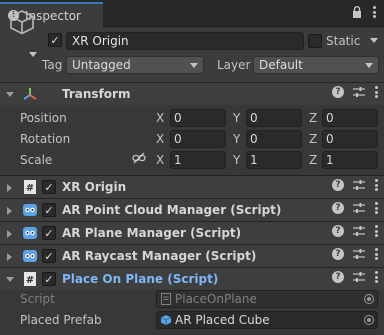 Image resolution: width=384 pixels, height=335 pixels. I want to click on transform-component-header: Transform ?, so click(192, 94).